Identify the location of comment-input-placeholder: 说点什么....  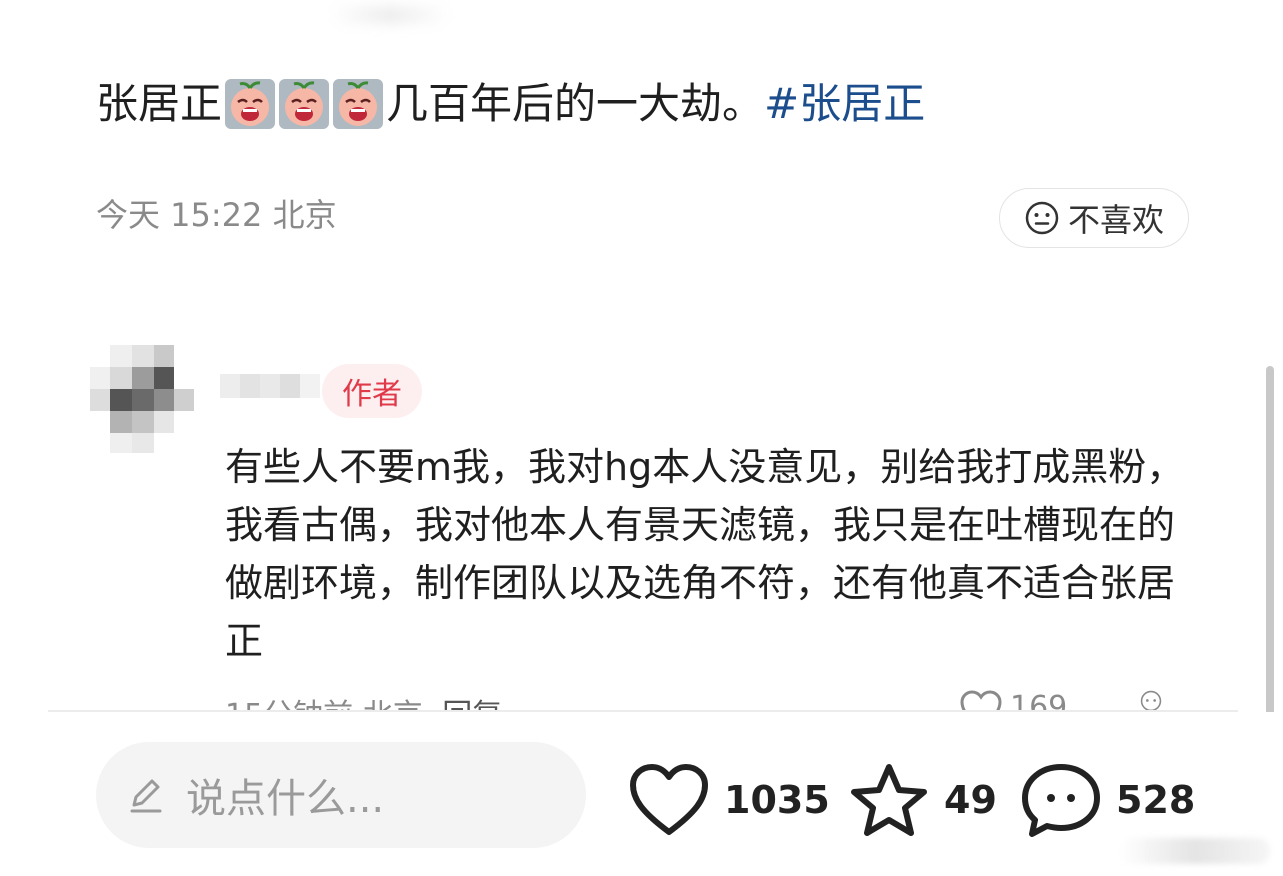
(285, 799).